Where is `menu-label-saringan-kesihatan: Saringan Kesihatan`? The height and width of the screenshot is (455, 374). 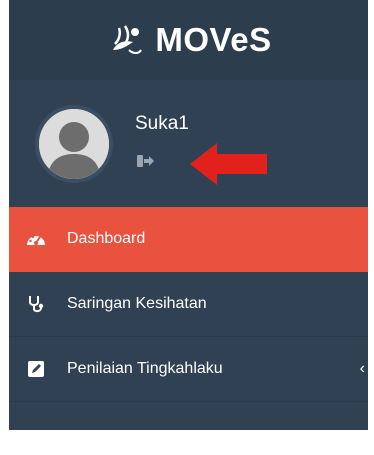
menu-label-saringan-kesihatan: Saringan Kesihatan is located at coordinates (137, 303).